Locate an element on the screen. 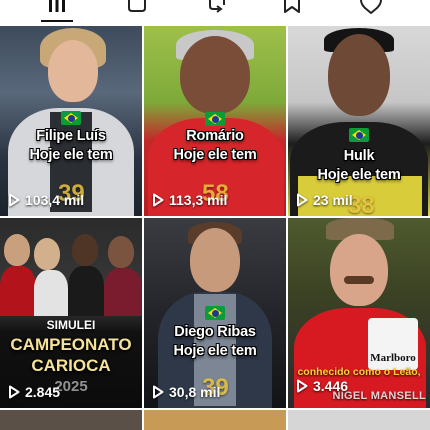 This screenshot has height=430, width=430. overlay-caption: conhecido como o Leão, is located at coordinates (359, 372).